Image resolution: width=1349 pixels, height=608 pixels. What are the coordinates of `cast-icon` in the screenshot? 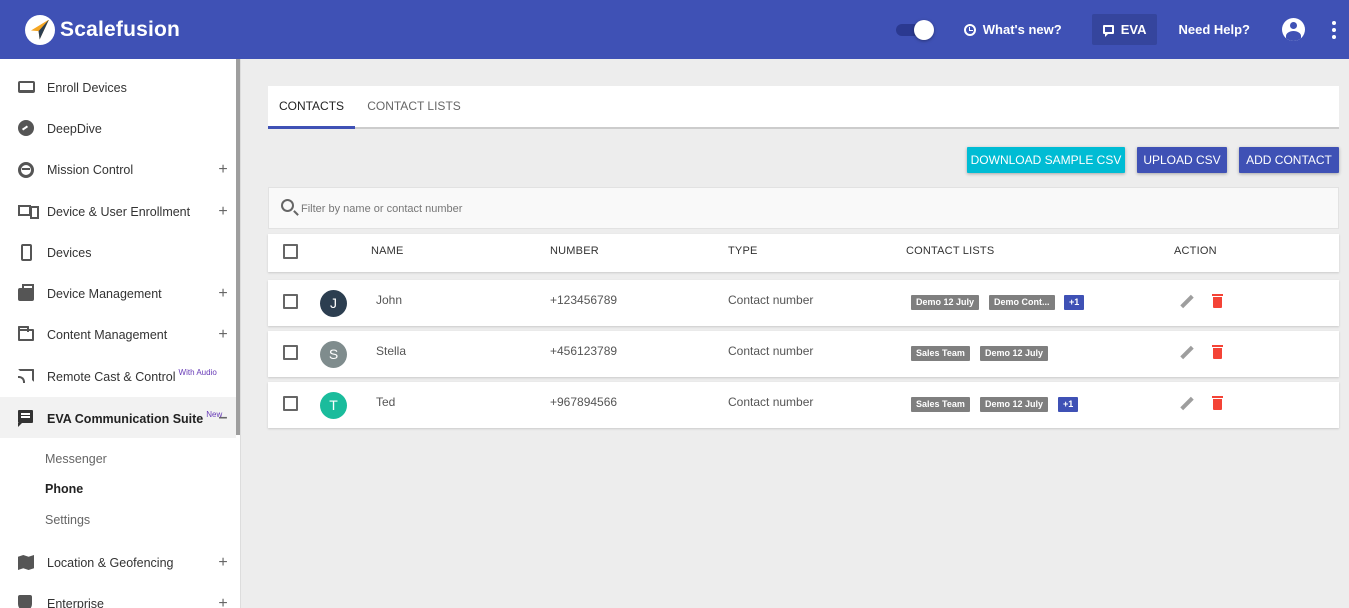 It's located at (26, 376).